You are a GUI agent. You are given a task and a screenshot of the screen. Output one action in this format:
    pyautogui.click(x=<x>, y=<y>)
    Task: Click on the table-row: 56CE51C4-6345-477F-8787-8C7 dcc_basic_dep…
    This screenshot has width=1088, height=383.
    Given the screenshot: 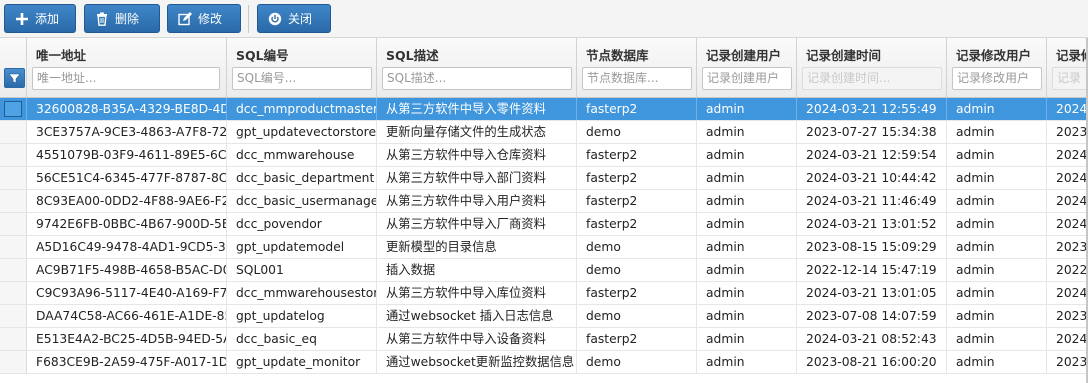 What is the action you would take?
    pyautogui.click(x=544, y=178)
    